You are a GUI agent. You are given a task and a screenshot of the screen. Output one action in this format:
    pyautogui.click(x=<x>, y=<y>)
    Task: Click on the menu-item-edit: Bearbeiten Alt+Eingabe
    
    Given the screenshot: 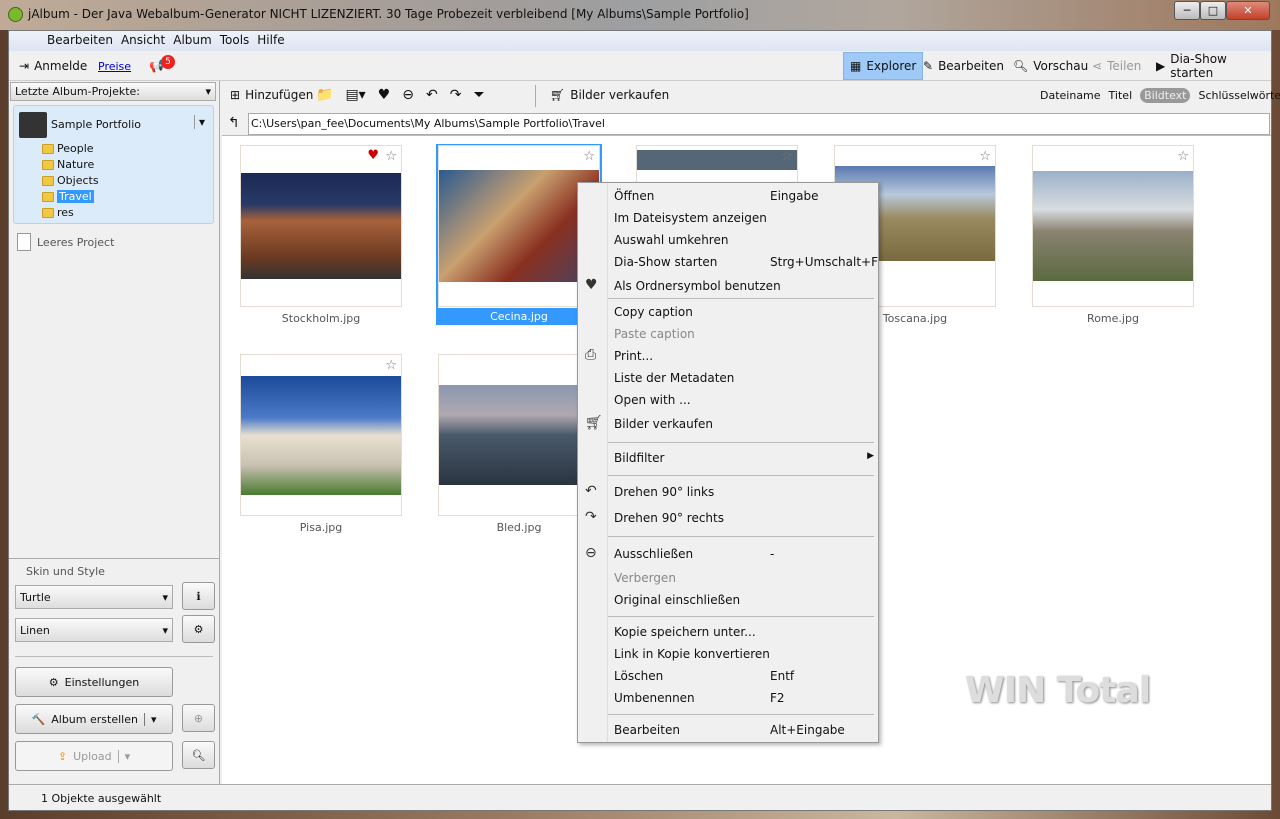 What is the action you would take?
    pyautogui.click(x=728, y=730)
    